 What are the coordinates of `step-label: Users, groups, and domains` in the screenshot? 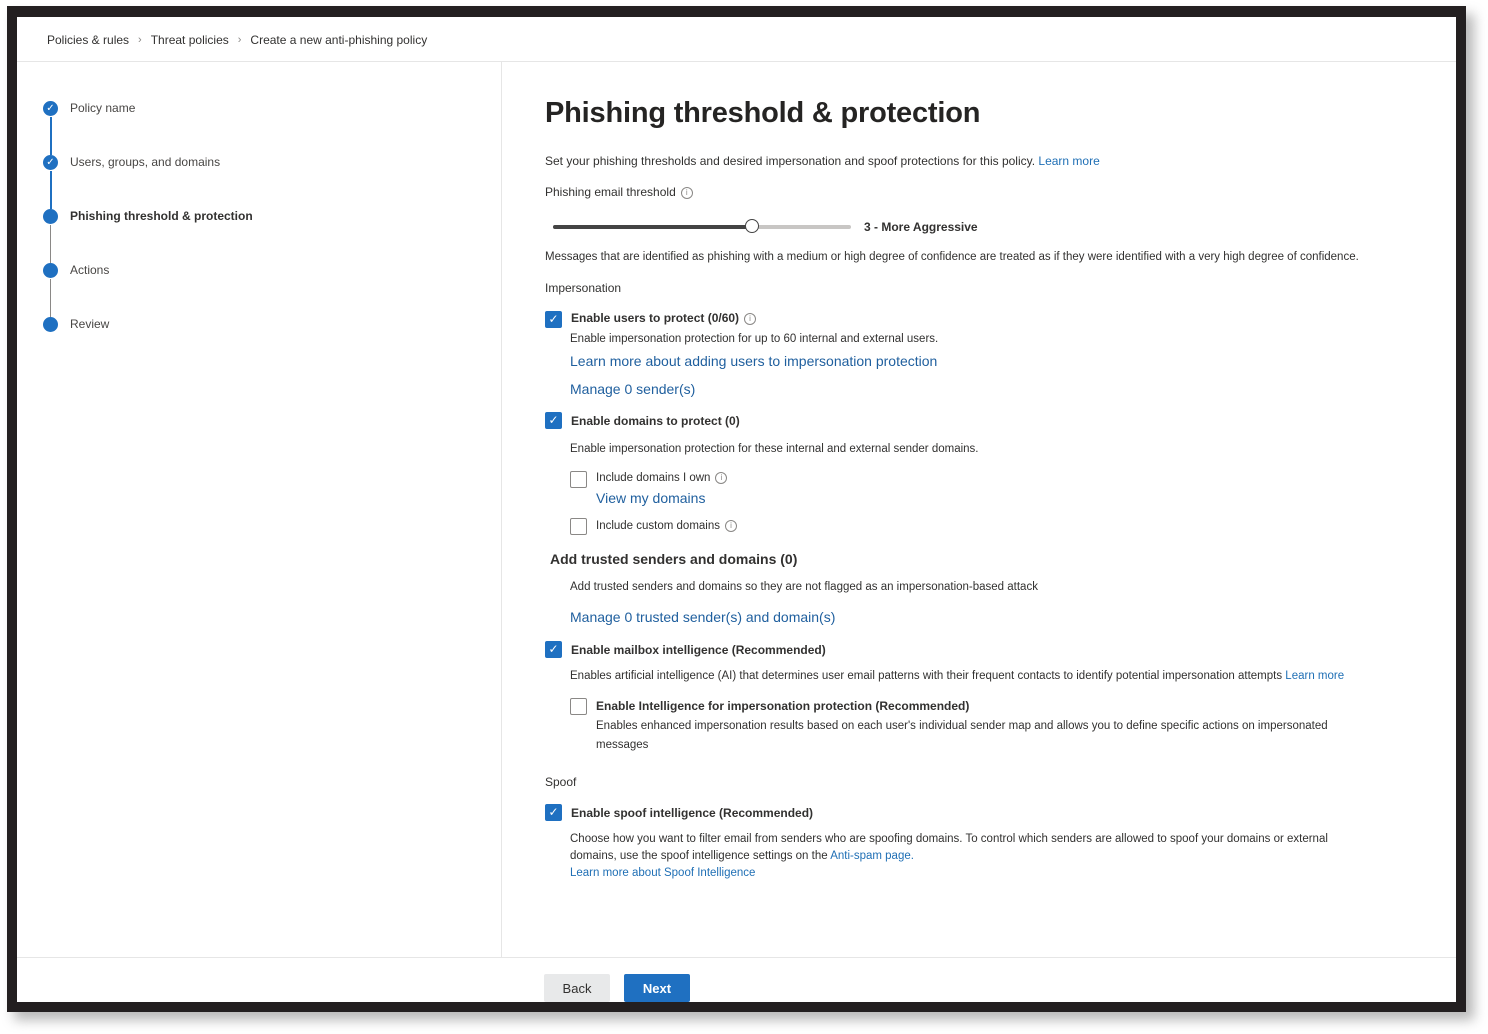 It's located at (145, 162).